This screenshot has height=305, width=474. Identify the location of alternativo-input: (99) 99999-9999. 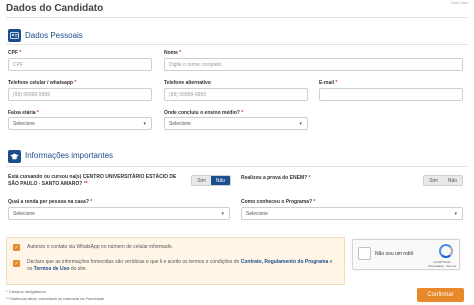
(236, 94).